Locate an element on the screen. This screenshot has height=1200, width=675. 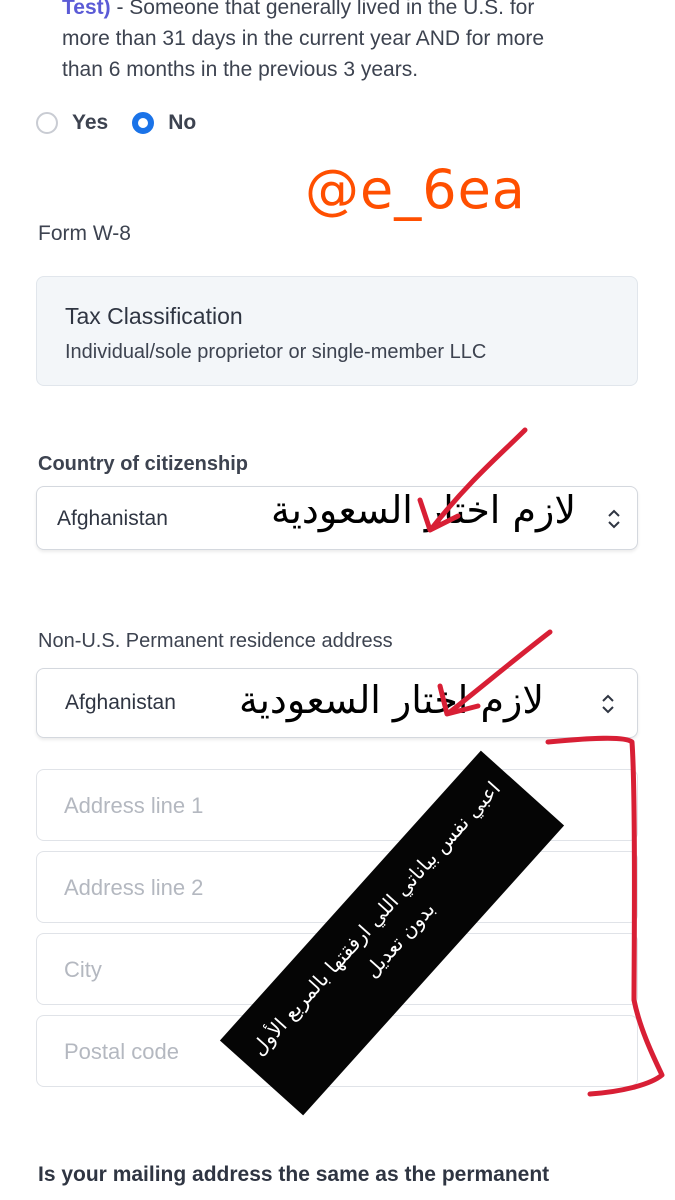
arrow-to-residence is located at coordinates (500, 672).